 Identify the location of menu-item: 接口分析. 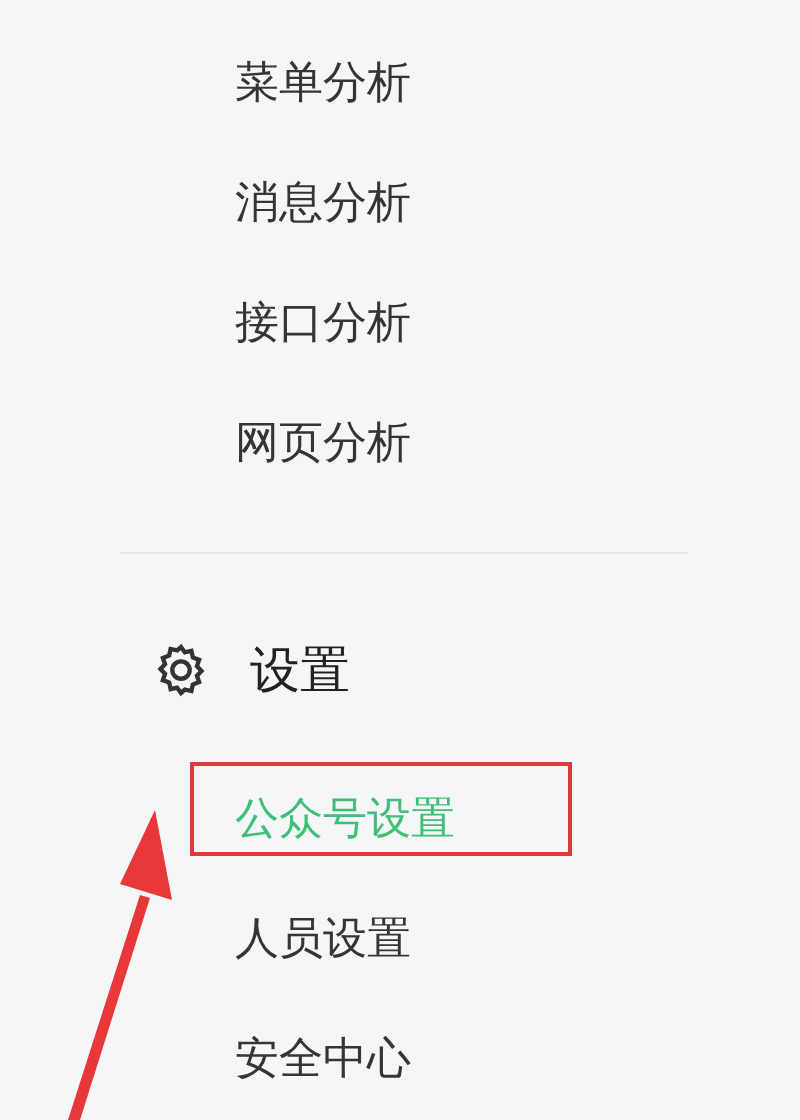
(323, 322).